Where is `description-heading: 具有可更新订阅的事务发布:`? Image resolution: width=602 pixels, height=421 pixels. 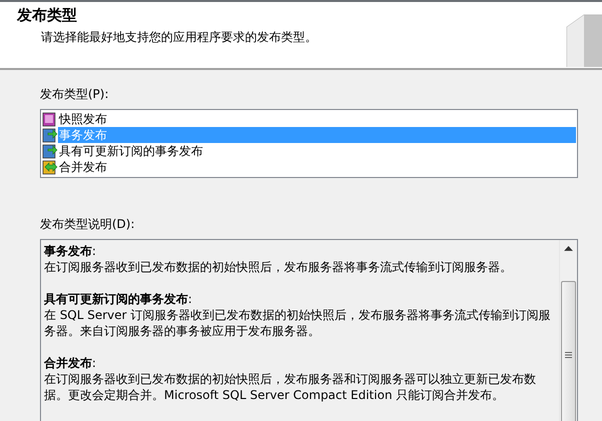
description-heading: 具有可更新订阅的事务发布: is located at coordinates (119, 299).